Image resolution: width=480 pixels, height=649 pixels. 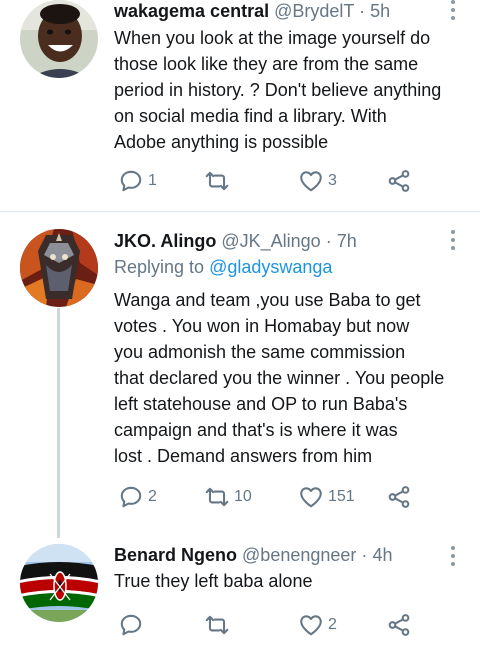 What do you see at coordinates (260, 352) in the screenshot?
I see `tweet-text-line: you admonish the same commission` at bounding box center [260, 352].